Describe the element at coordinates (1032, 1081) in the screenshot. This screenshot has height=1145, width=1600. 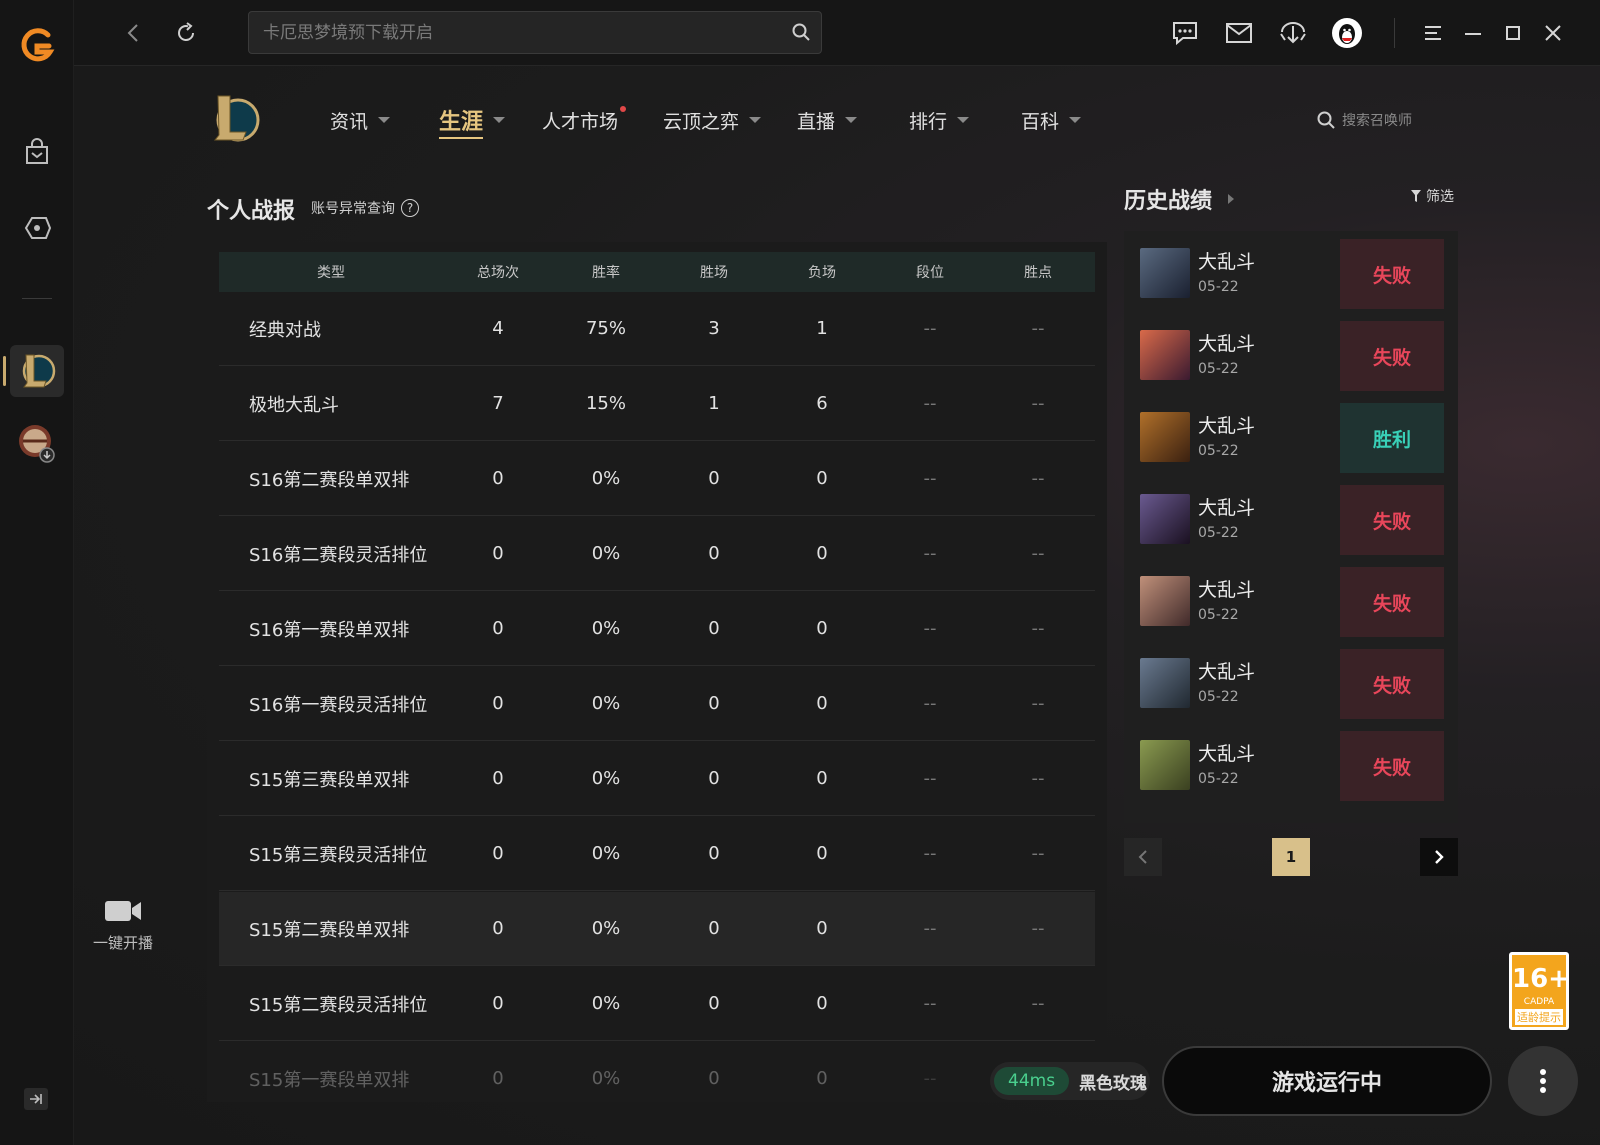
I see `ping-value: 44ms` at that location.